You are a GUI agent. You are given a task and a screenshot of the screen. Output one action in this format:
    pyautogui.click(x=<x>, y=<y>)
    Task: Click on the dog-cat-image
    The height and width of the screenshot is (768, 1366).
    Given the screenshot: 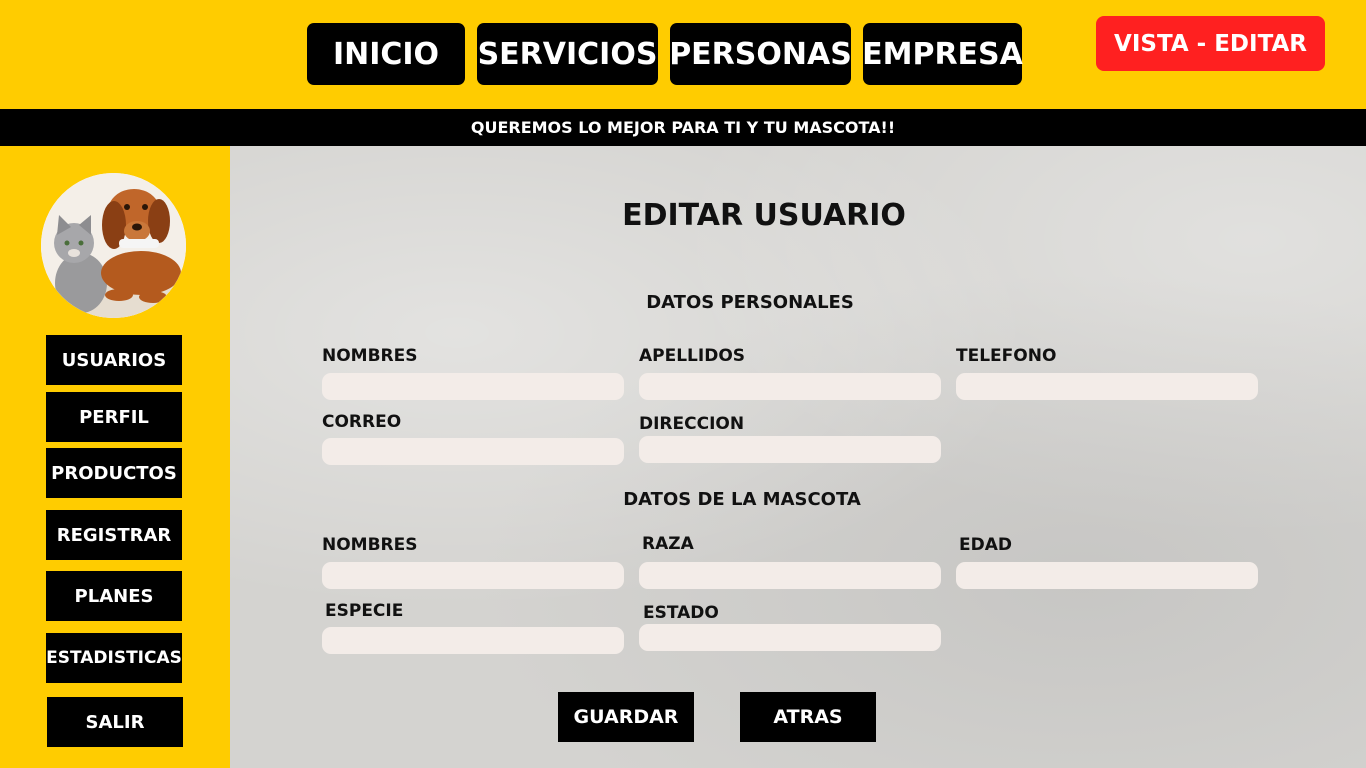 What is the action you would take?
    pyautogui.click(x=113, y=245)
    